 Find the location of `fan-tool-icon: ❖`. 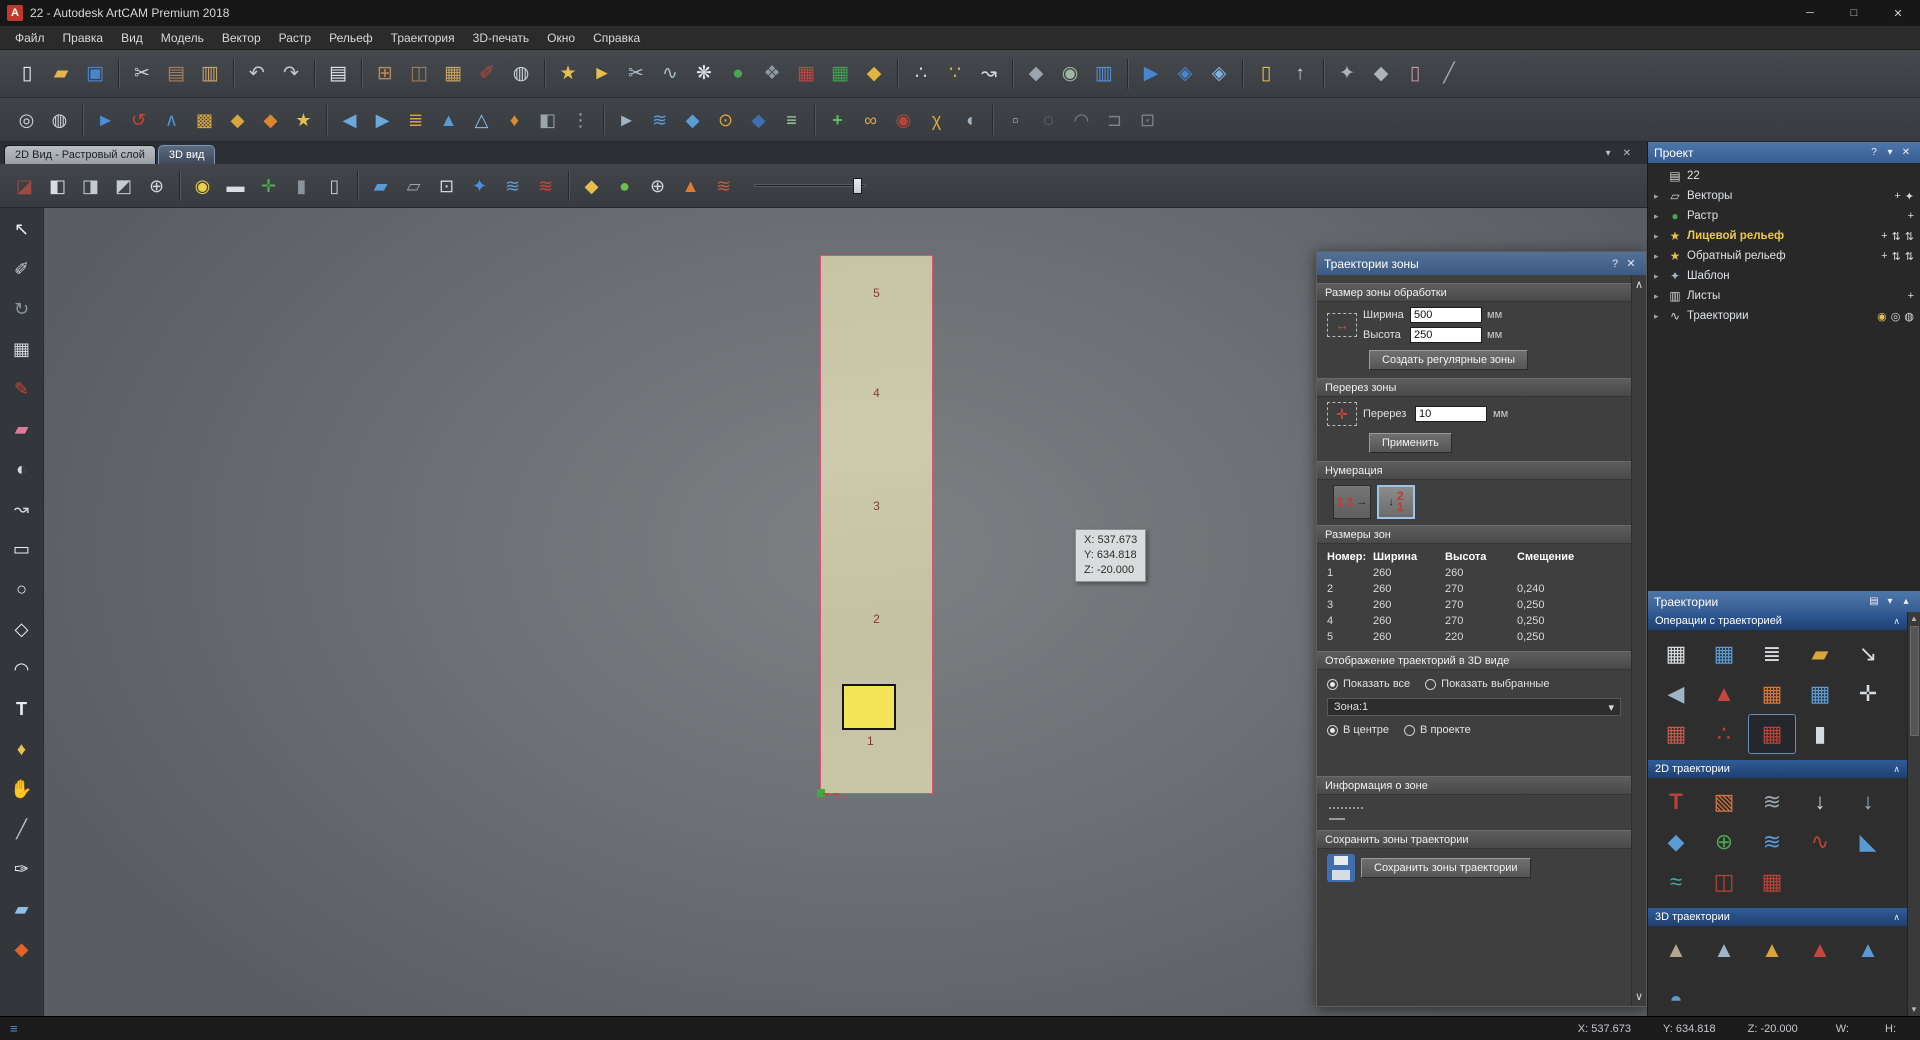

fan-tool-icon: ❖ is located at coordinates (772, 74).